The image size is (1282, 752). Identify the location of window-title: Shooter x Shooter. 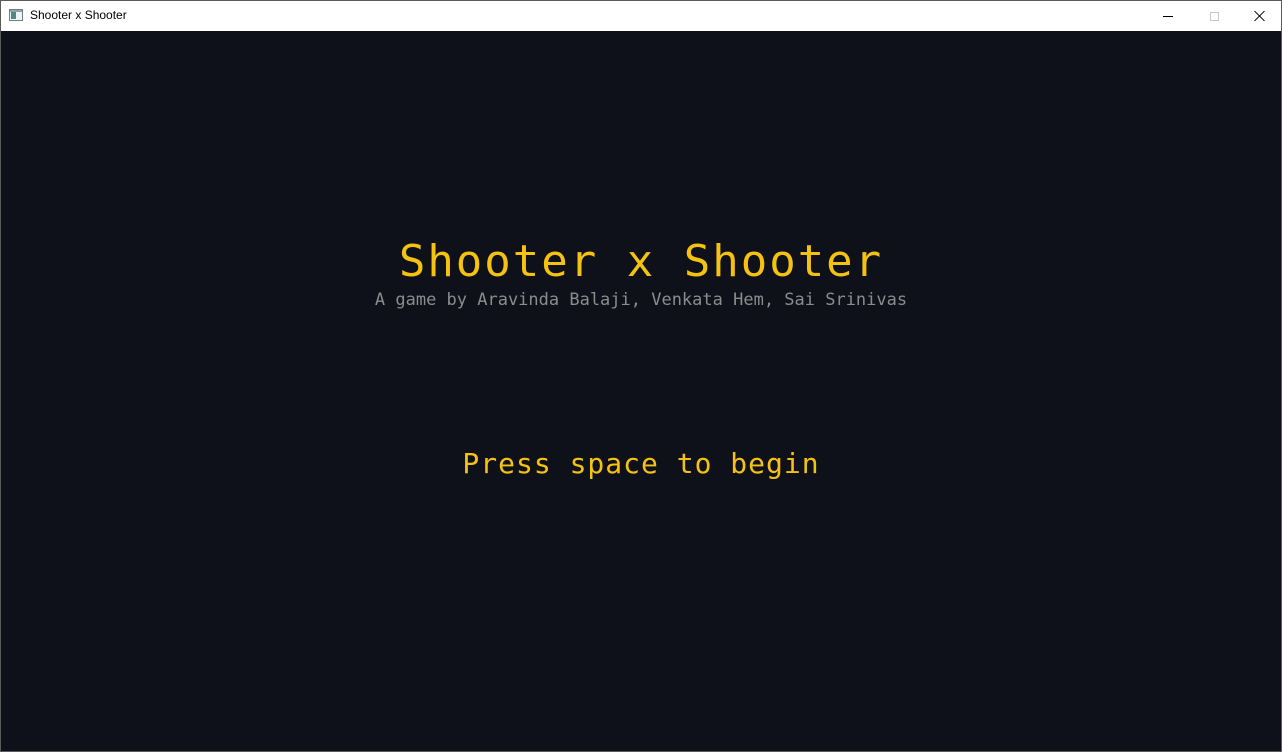
(78, 15).